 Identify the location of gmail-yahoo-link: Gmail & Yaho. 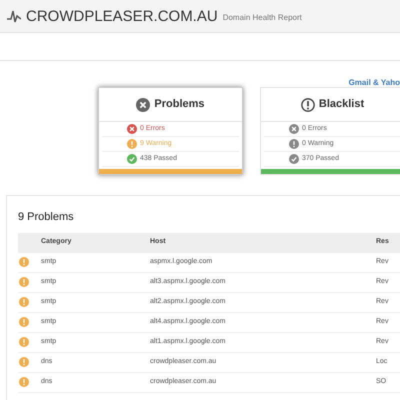
(374, 83).